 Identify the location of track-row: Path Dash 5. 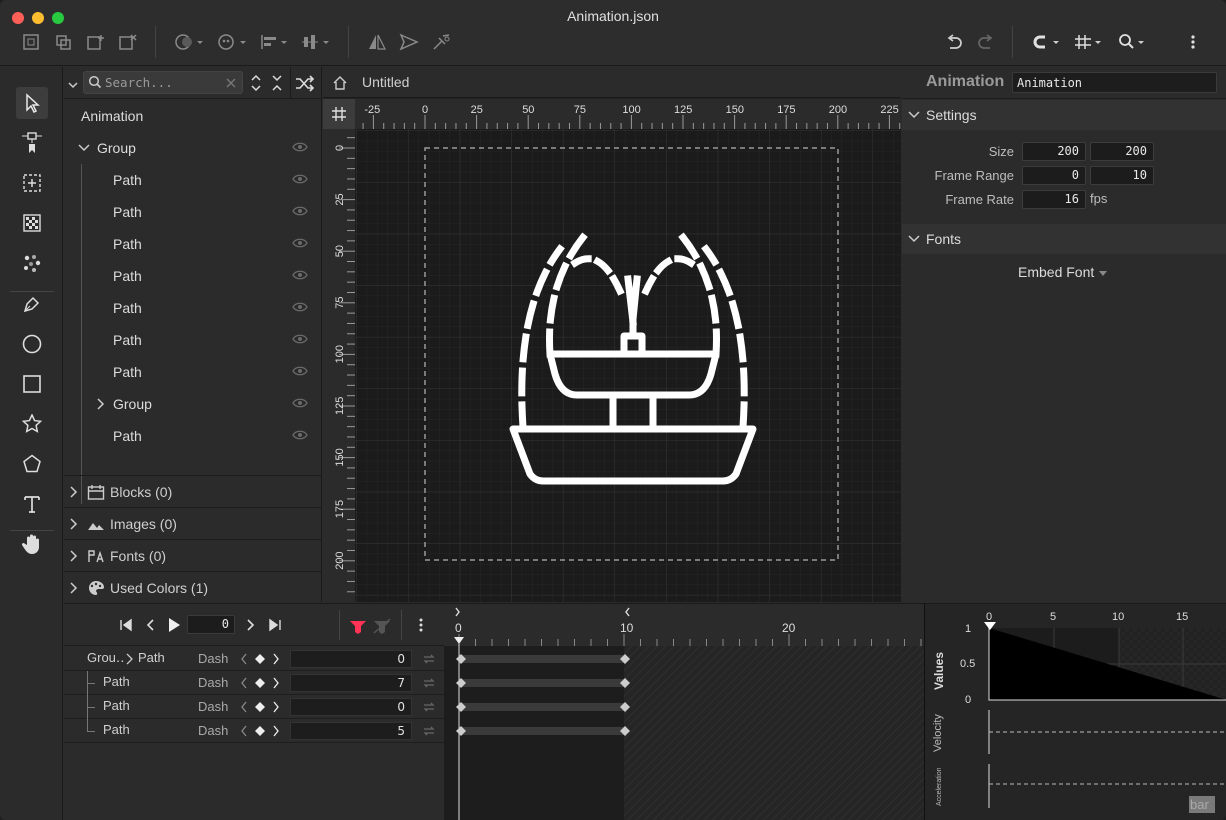
(254, 731).